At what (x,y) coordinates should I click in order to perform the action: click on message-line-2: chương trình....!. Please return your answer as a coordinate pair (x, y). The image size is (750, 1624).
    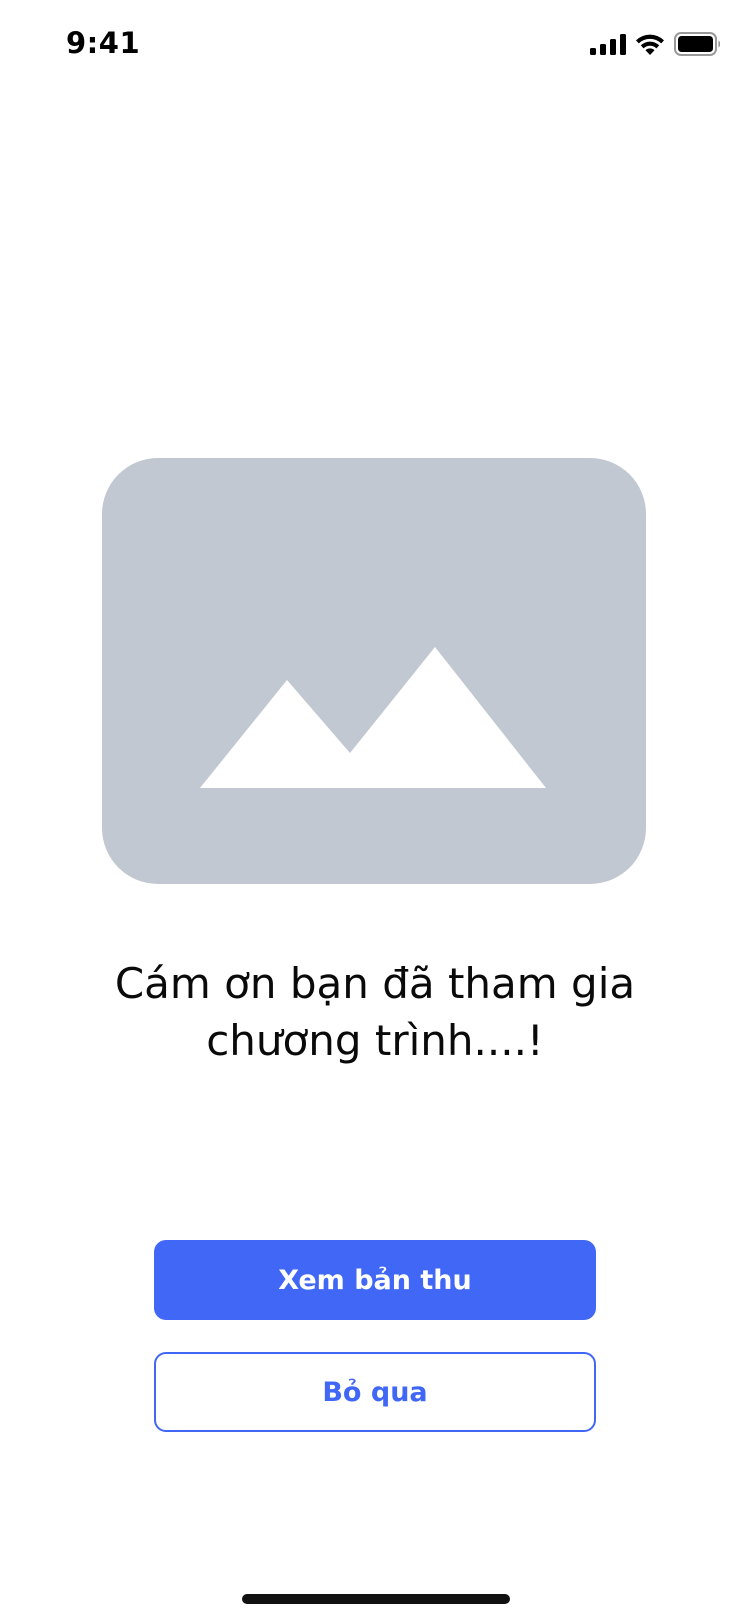
    Looking at the image, I should click on (375, 1040).